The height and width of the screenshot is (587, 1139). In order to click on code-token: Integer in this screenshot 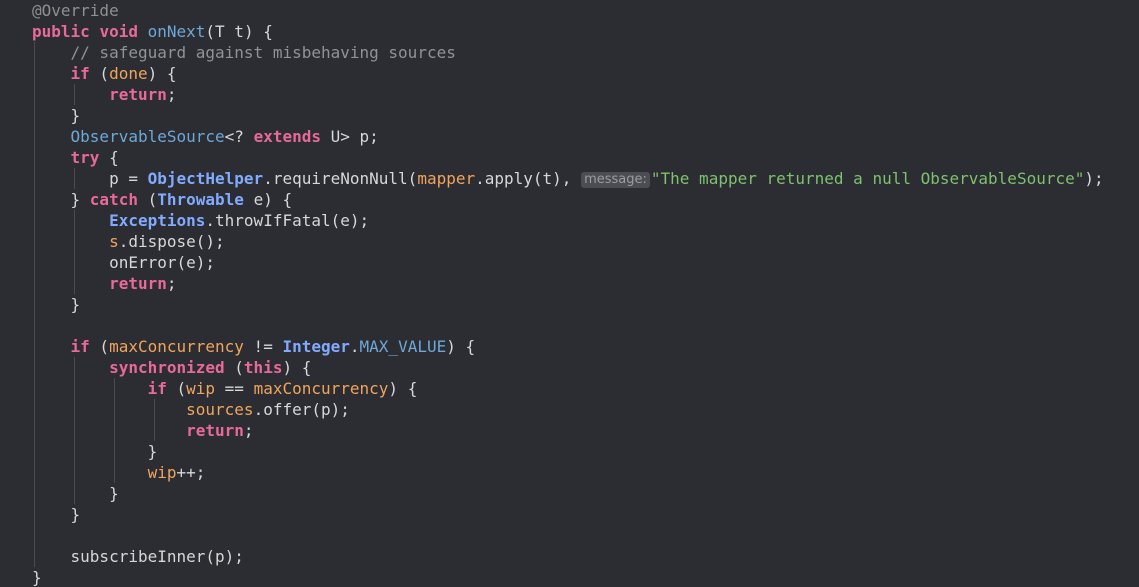, I will do `click(316, 346)`.